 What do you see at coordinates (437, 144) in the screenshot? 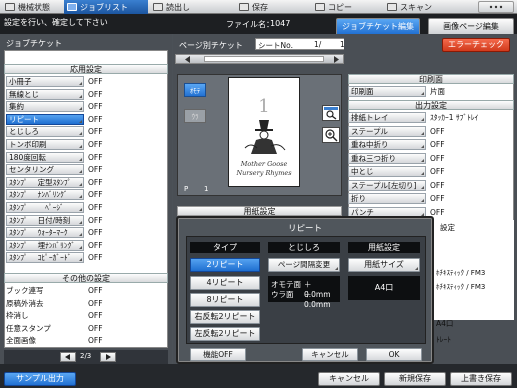
I see `output-setting-value: OFF` at bounding box center [437, 144].